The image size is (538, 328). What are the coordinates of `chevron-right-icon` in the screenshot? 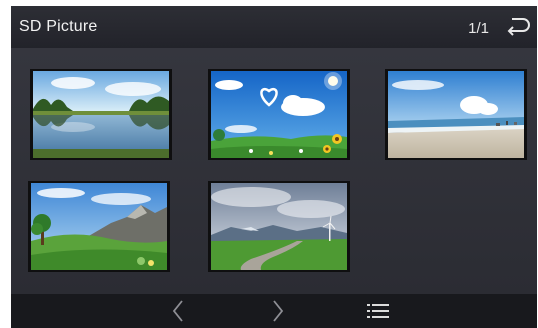 It's located at (278, 311).